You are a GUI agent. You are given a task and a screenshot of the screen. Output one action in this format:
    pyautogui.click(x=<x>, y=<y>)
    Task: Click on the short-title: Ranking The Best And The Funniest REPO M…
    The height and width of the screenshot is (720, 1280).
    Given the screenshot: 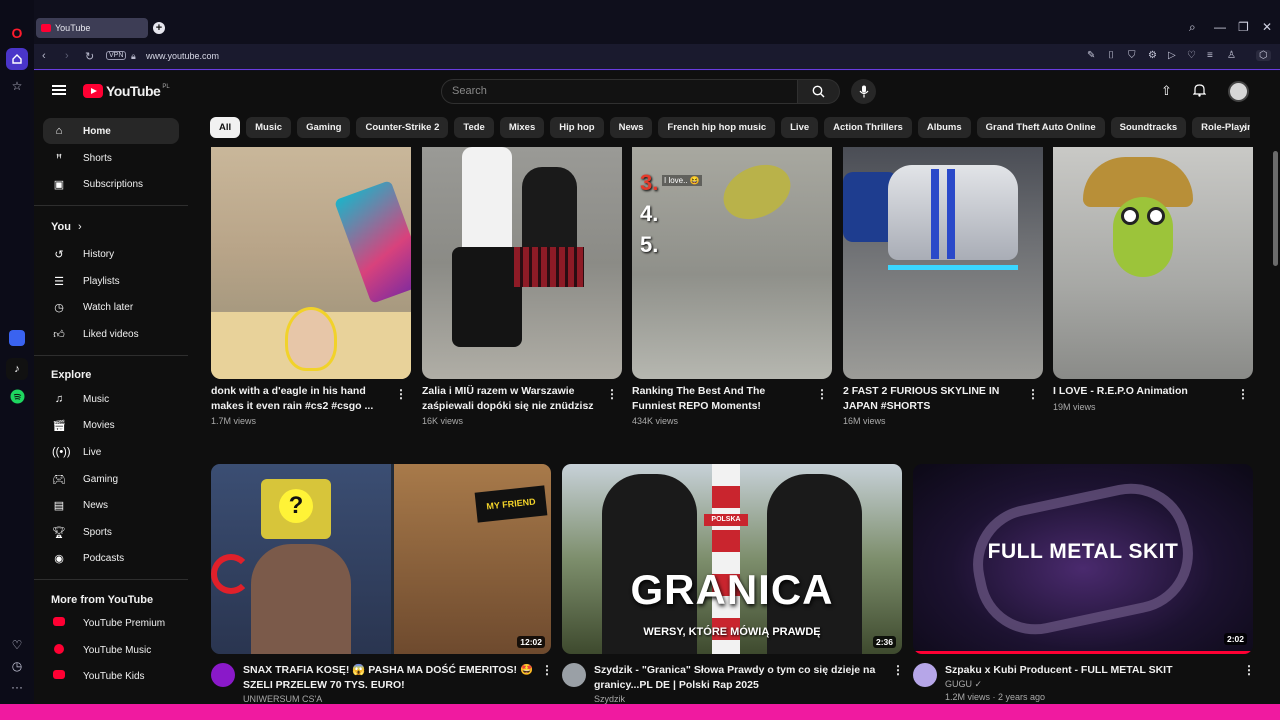 What is the action you would take?
    pyautogui.click(x=718, y=399)
    